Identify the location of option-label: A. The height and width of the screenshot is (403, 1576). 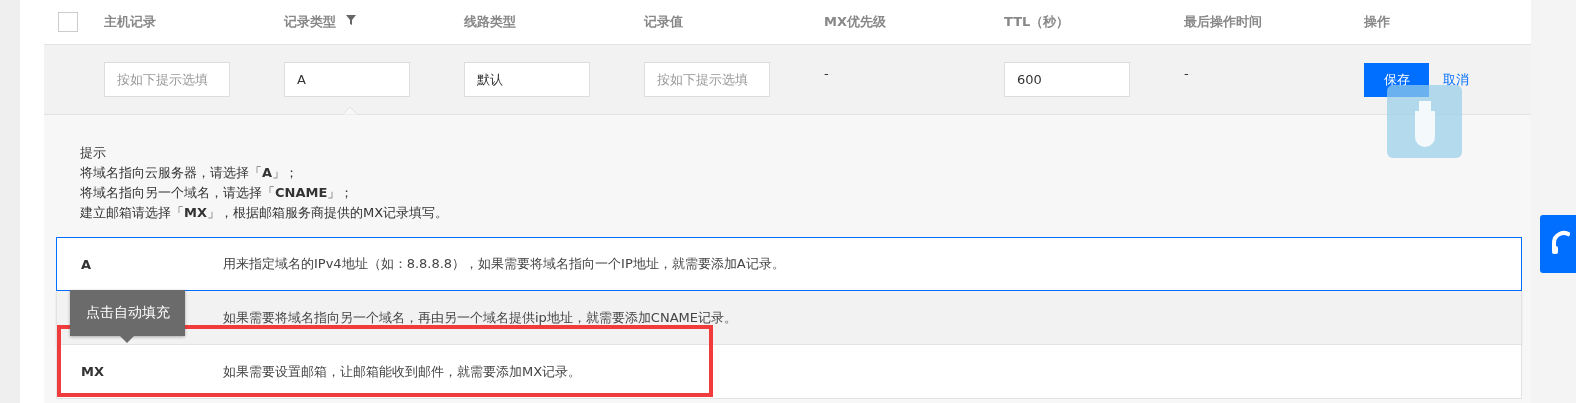
(86, 264).